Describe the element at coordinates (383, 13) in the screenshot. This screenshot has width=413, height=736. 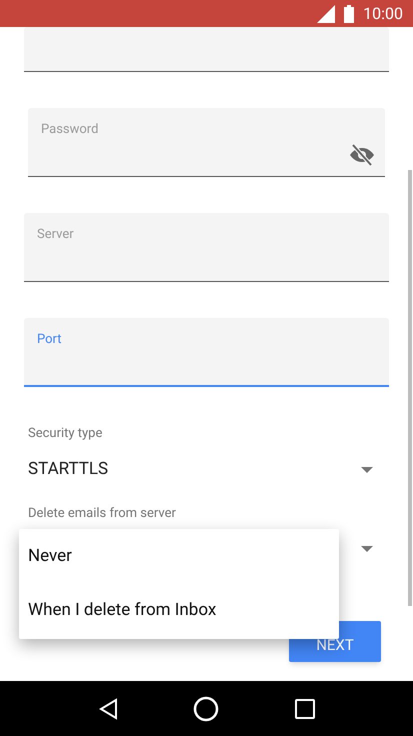
I see `clock: 10:00` at that location.